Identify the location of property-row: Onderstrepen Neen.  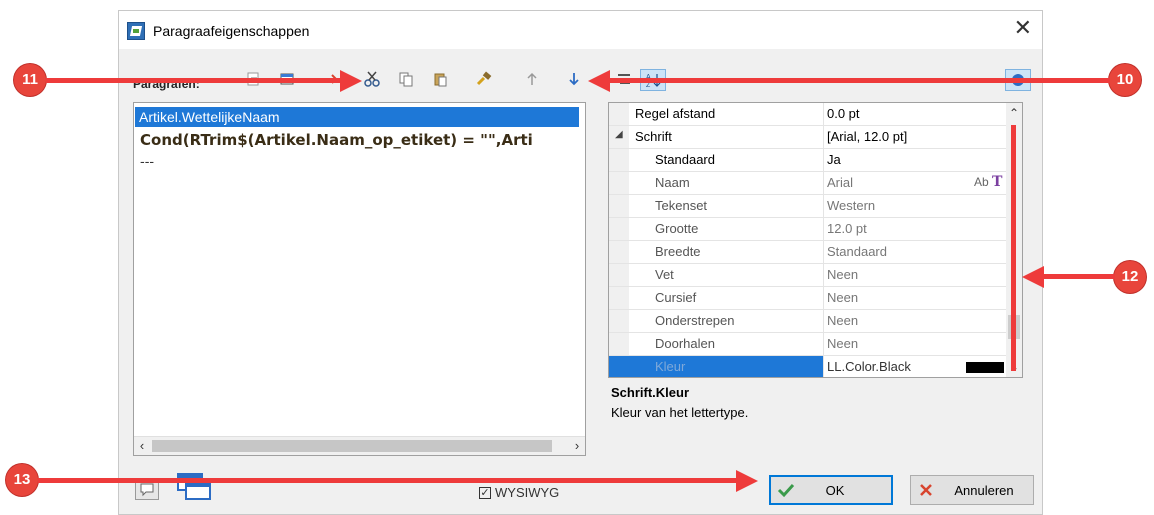
(808, 321).